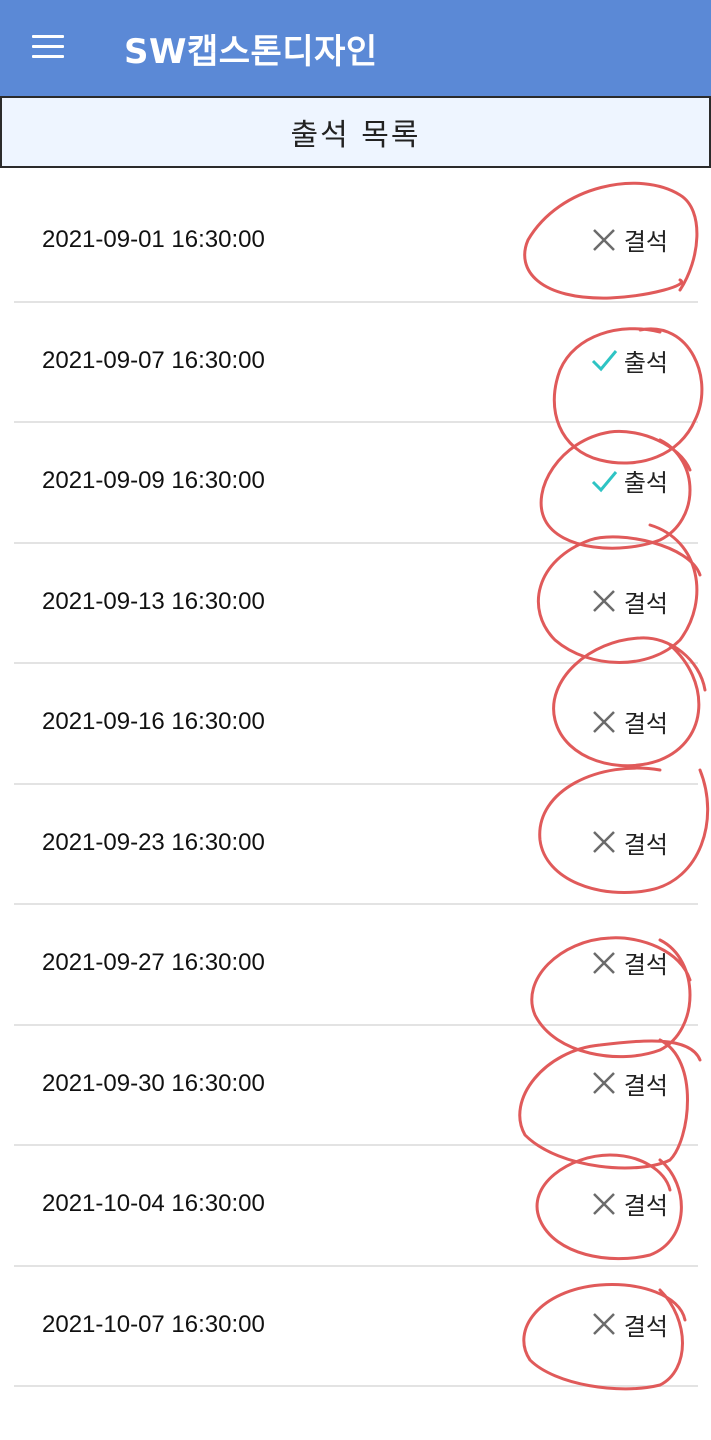 The width and height of the screenshot is (711, 1440). Describe the element at coordinates (356, 1327) in the screenshot. I see `attendance-row: 2021-10-07 16:30:00 결석` at that location.